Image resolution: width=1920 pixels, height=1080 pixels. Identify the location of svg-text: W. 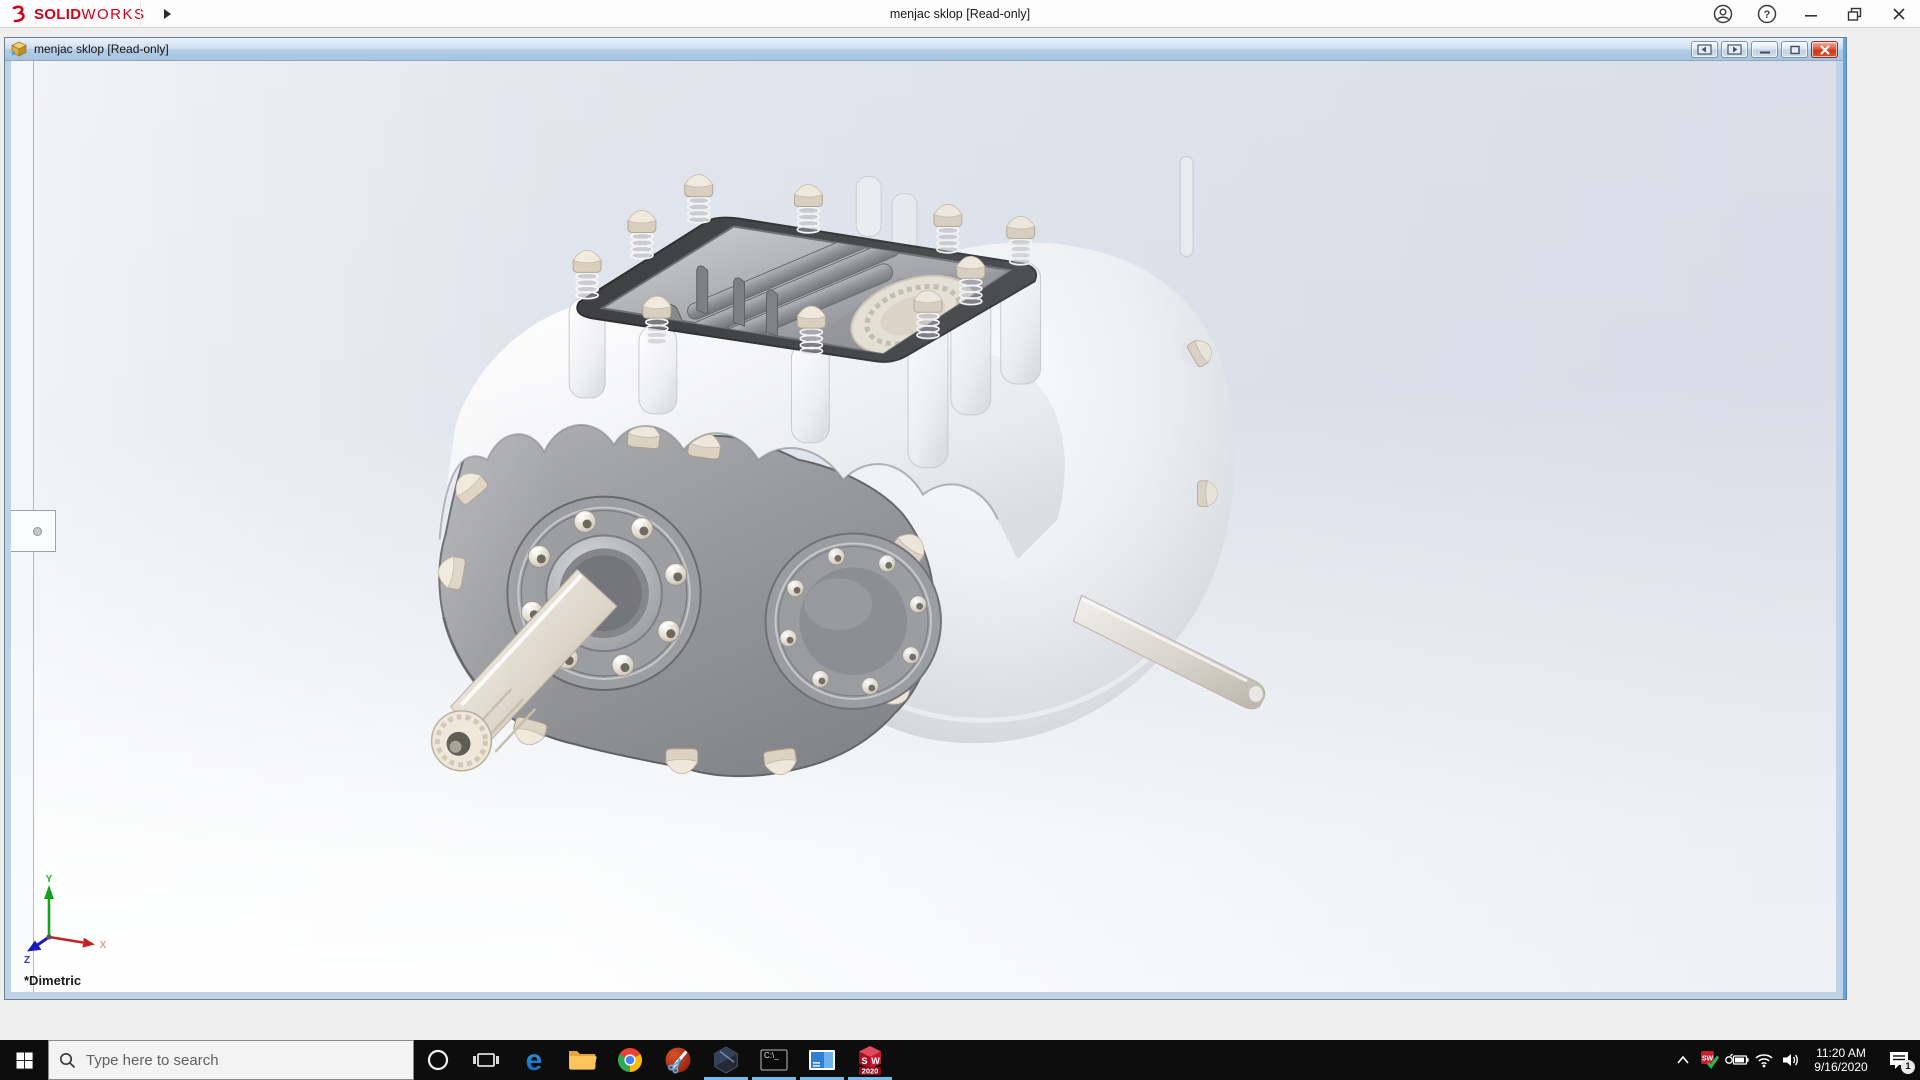
(875, 1061).